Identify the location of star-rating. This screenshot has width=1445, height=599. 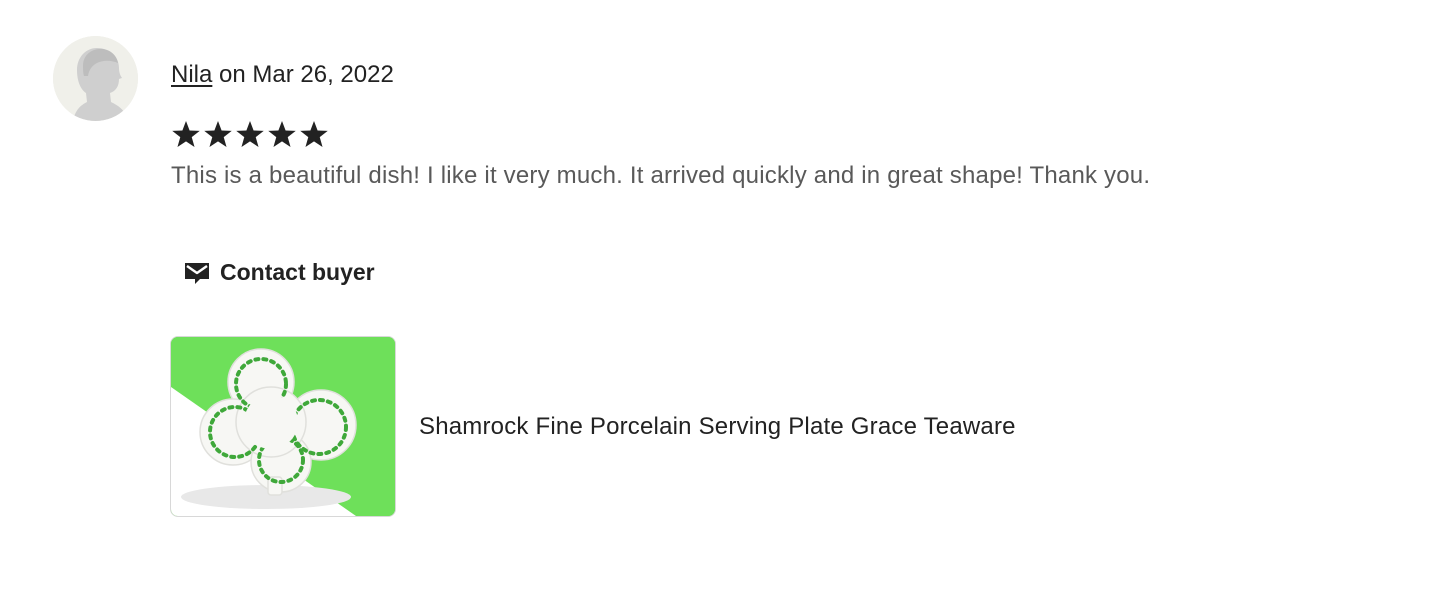
(250, 135).